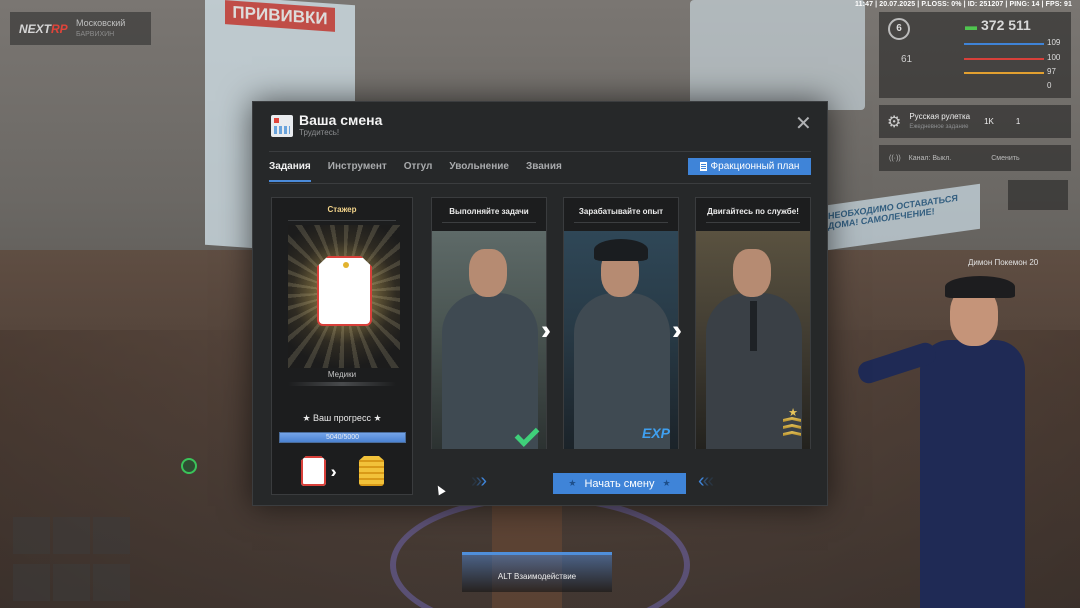  I want to click on npc-character, so click(940, 439).